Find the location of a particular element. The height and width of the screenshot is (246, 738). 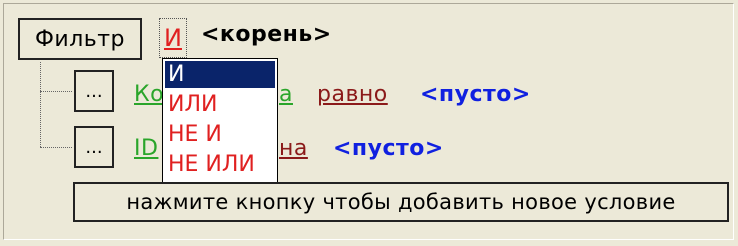

condition-operator-2-tail: на is located at coordinates (293, 148).